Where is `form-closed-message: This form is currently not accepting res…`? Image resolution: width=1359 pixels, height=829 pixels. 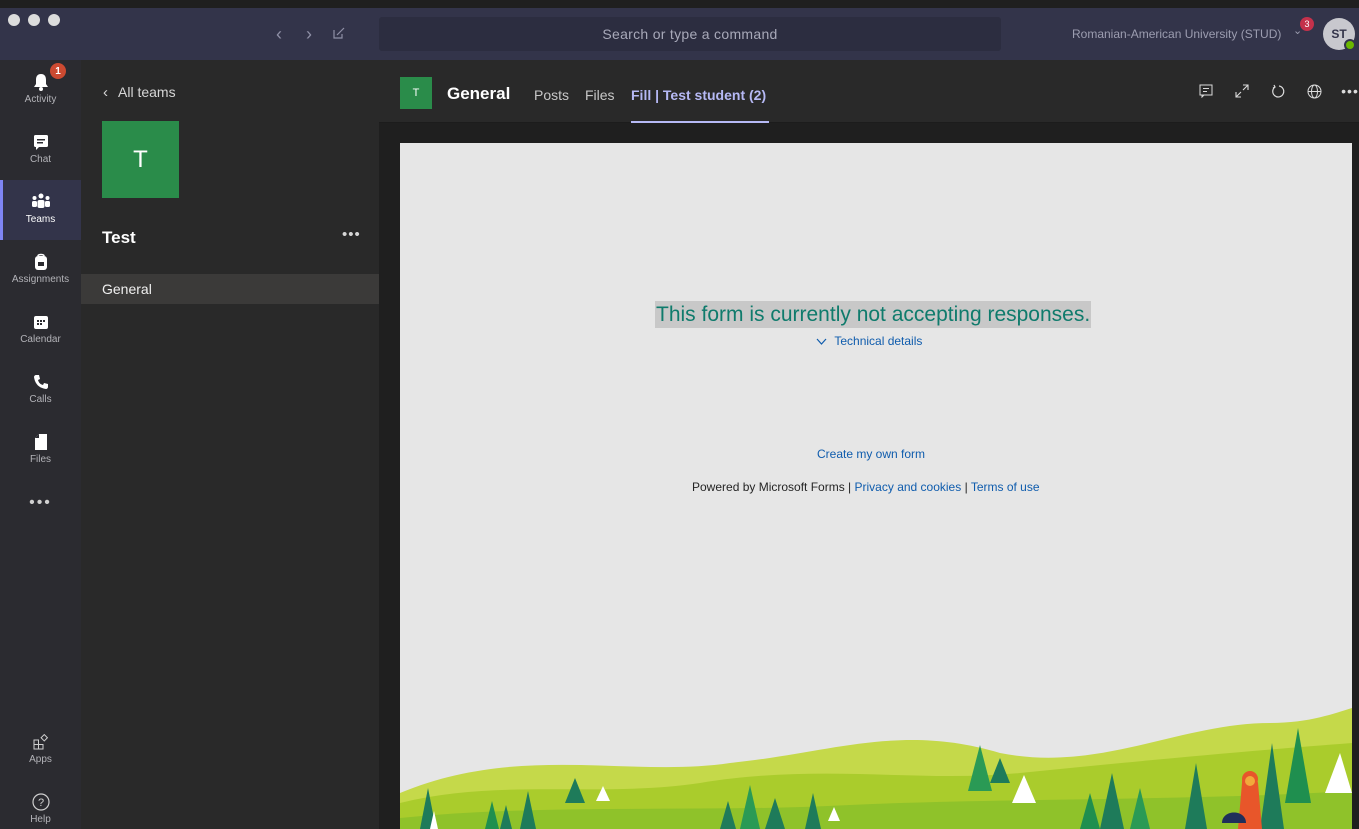 form-closed-message: This form is currently not accepting res… is located at coordinates (873, 314).